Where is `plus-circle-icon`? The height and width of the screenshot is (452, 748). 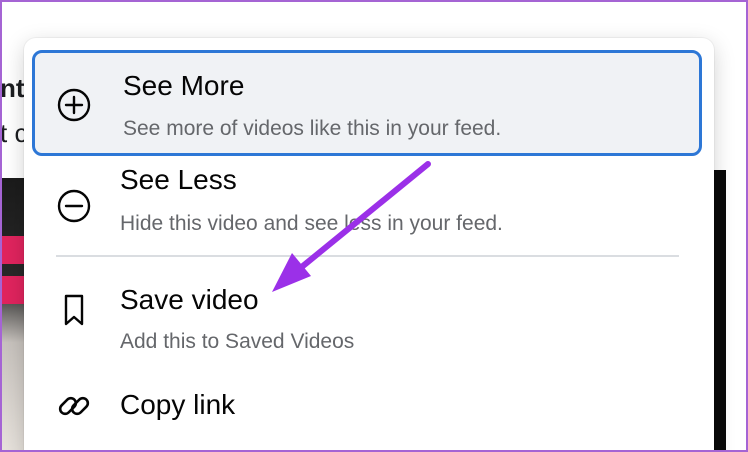 plus-circle-icon is located at coordinates (74, 105).